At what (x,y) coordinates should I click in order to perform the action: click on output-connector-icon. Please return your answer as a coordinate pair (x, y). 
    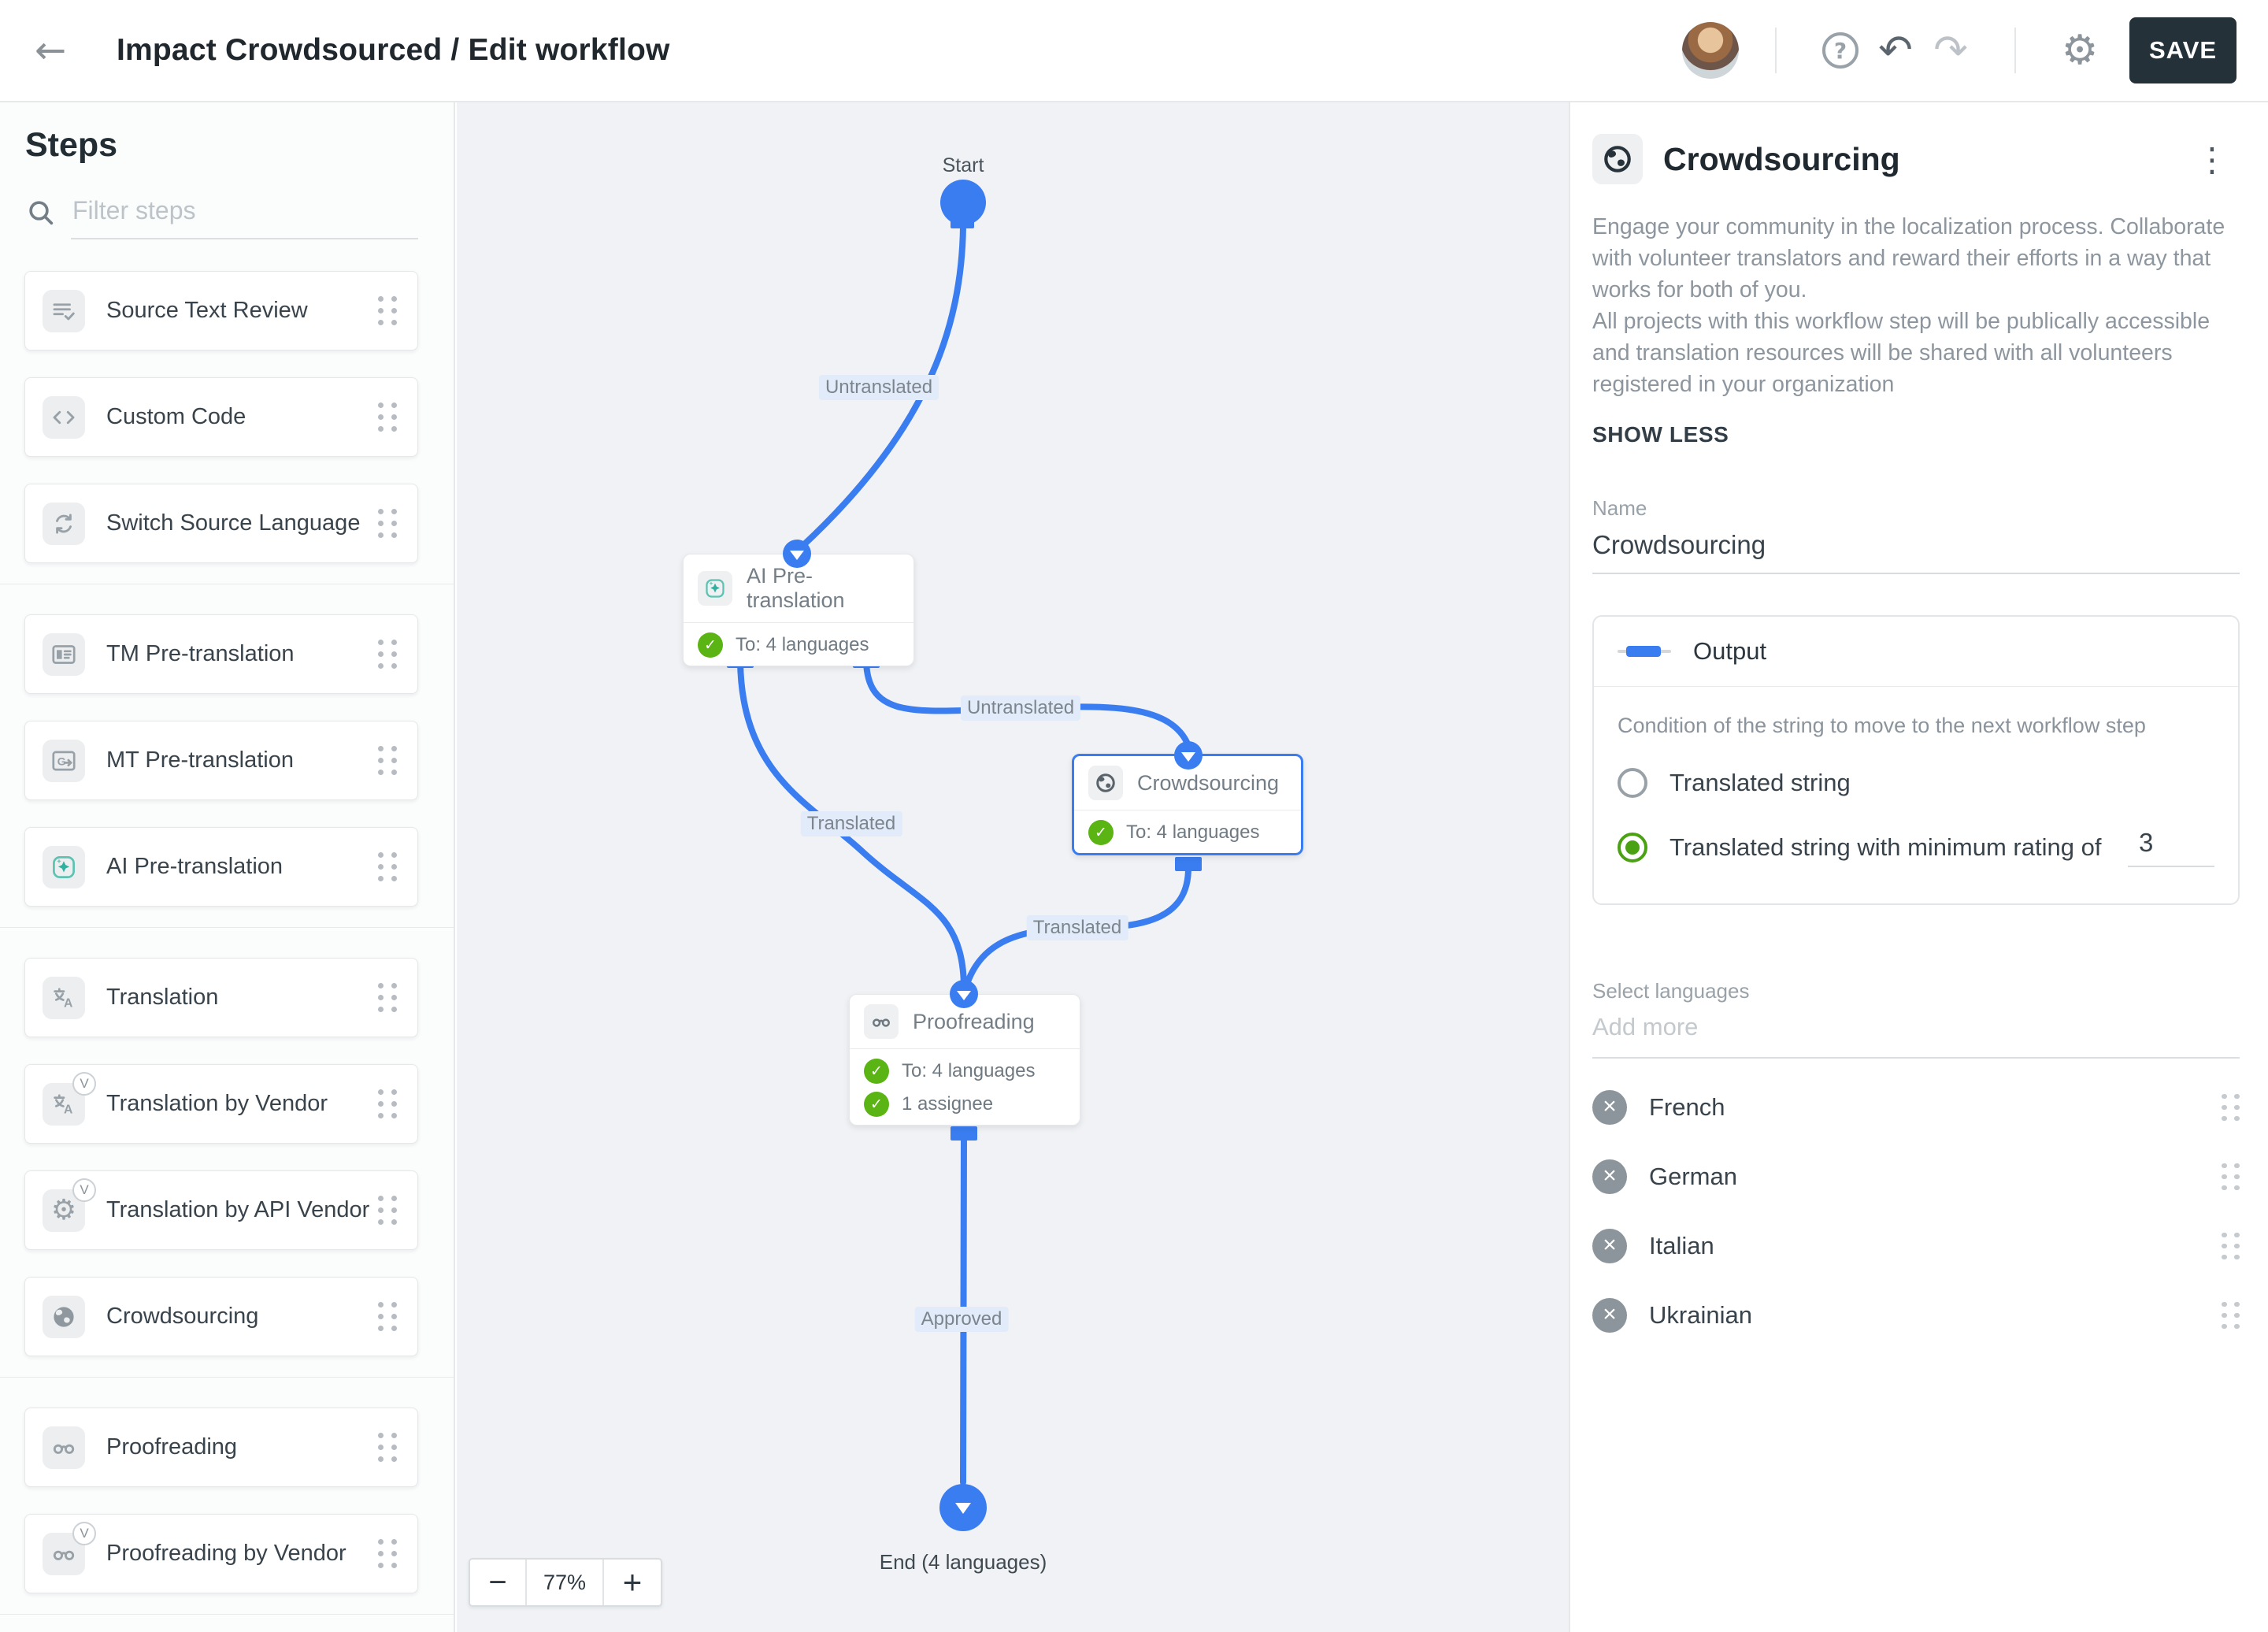
    Looking at the image, I should click on (1644, 651).